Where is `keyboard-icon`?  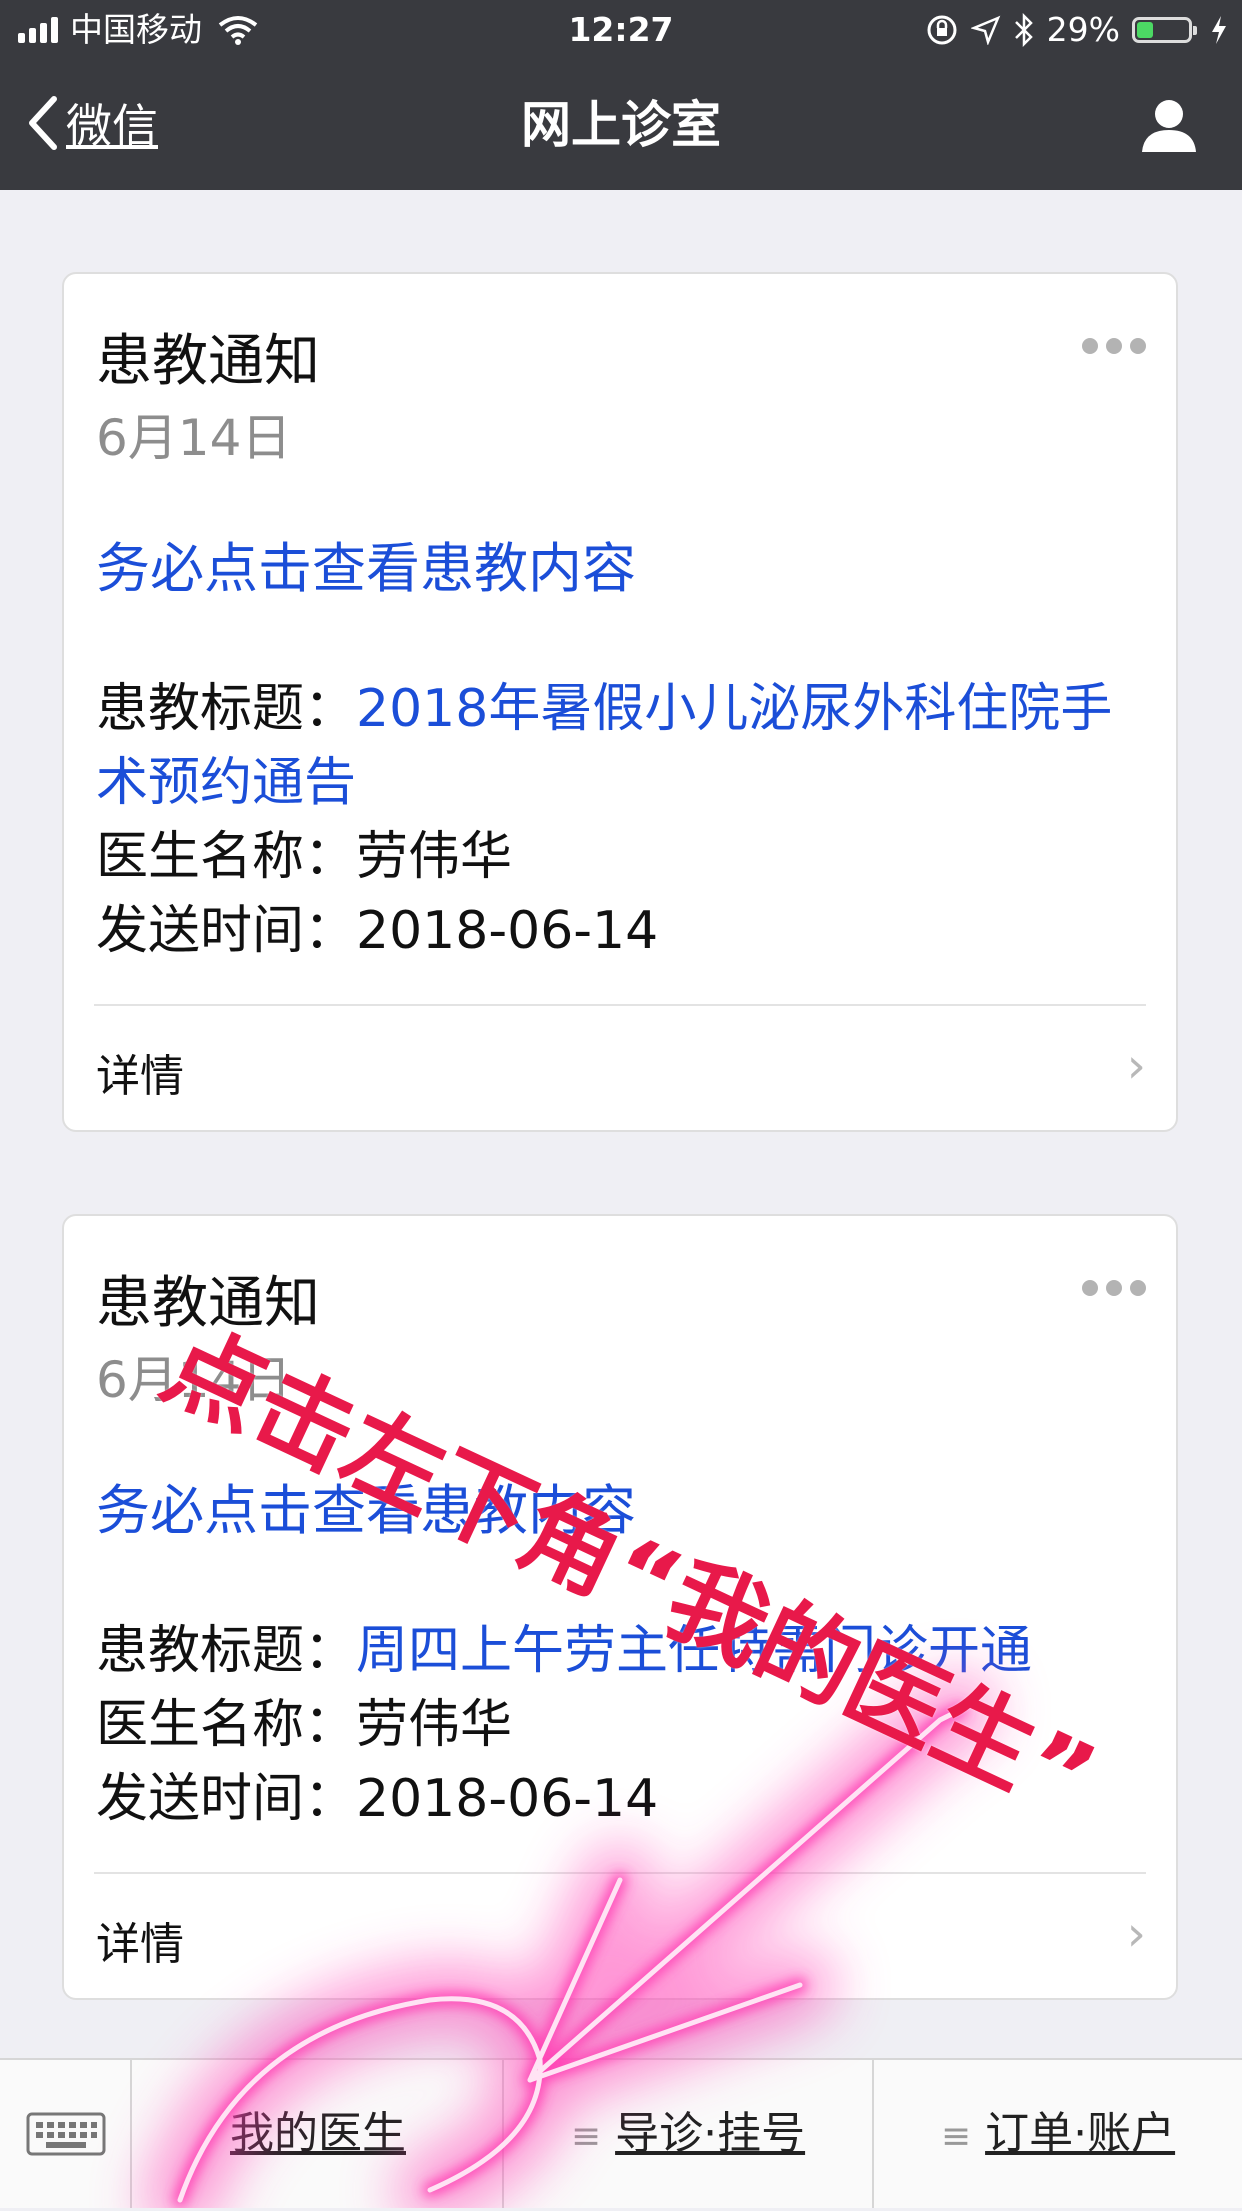
keyboard-icon is located at coordinates (66, 2134).